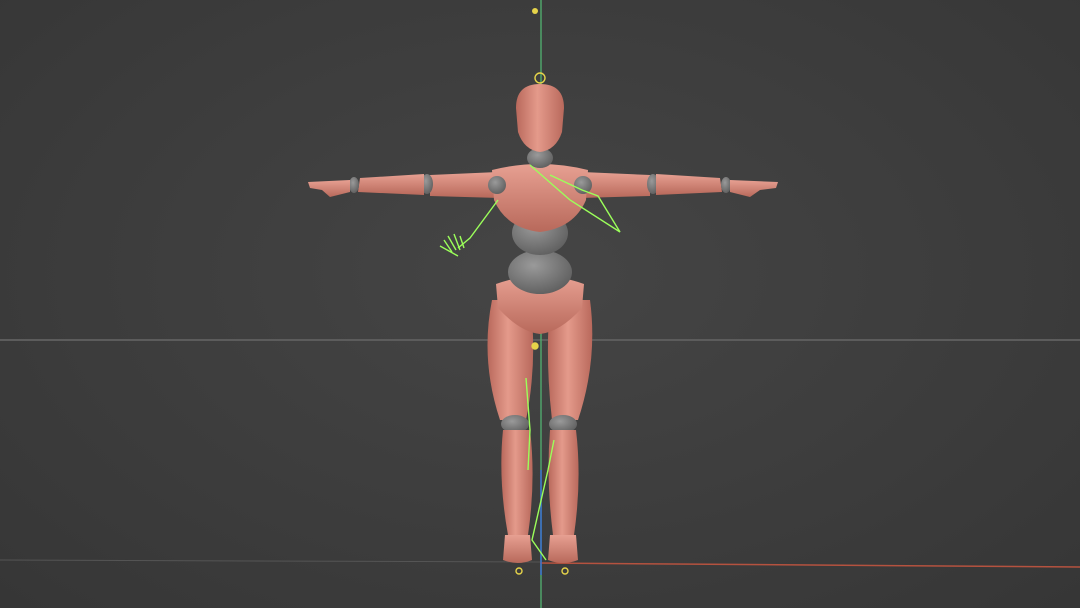  Describe the element at coordinates (540, 118) in the screenshot. I see `head` at that location.